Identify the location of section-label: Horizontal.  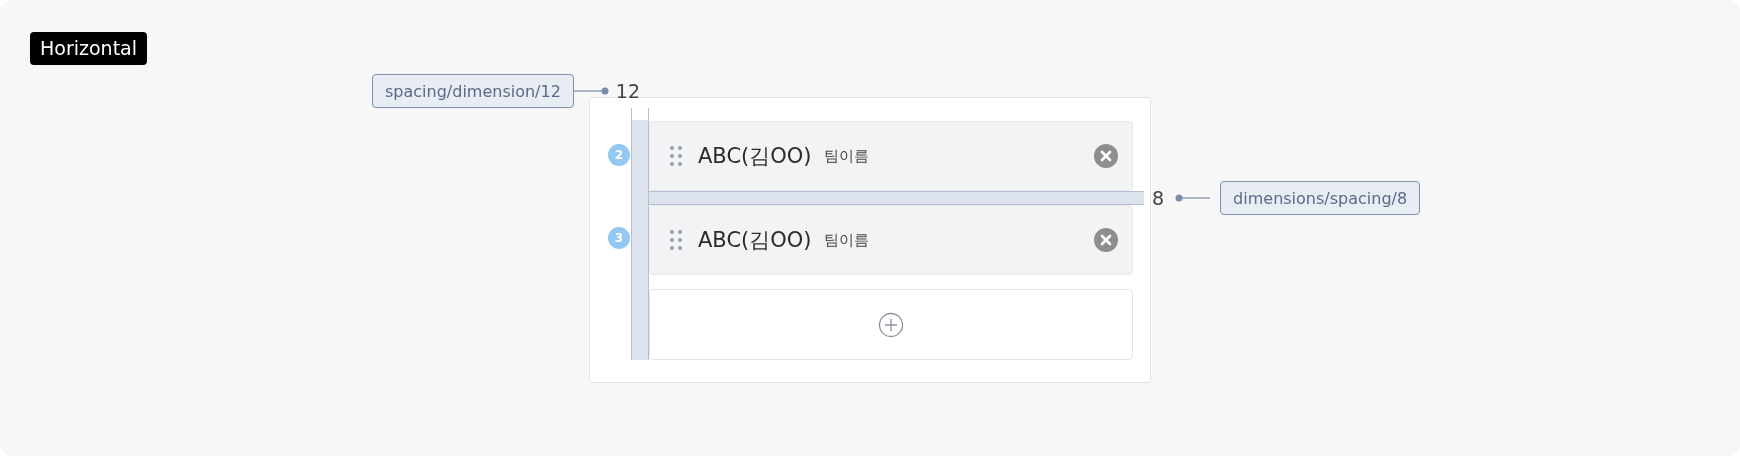
(88, 48).